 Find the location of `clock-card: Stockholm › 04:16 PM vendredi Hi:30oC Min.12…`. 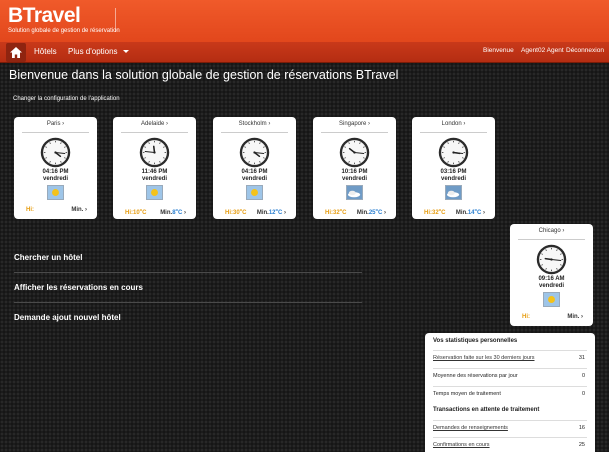

clock-card: Stockholm › 04:16 PM vendredi Hi:30oC Min.12… is located at coordinates (254, 168).